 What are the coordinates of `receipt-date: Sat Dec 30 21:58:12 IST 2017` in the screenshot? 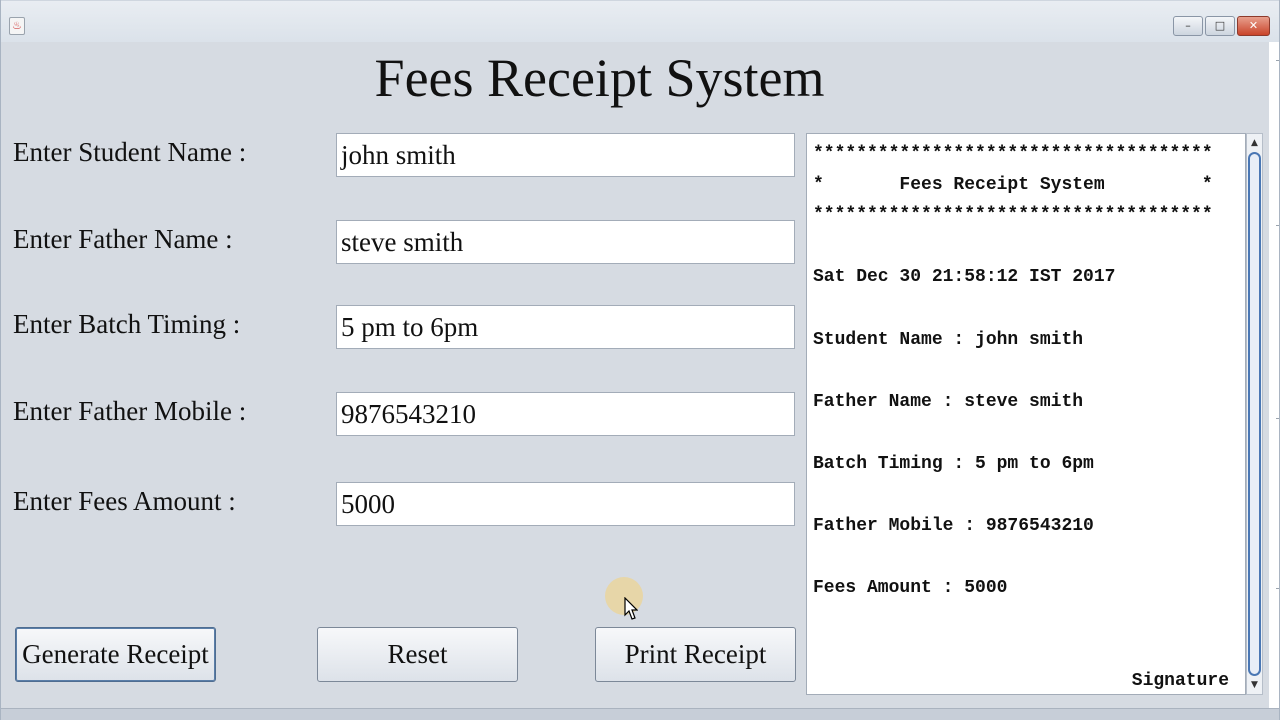 It's located at (964, 277).